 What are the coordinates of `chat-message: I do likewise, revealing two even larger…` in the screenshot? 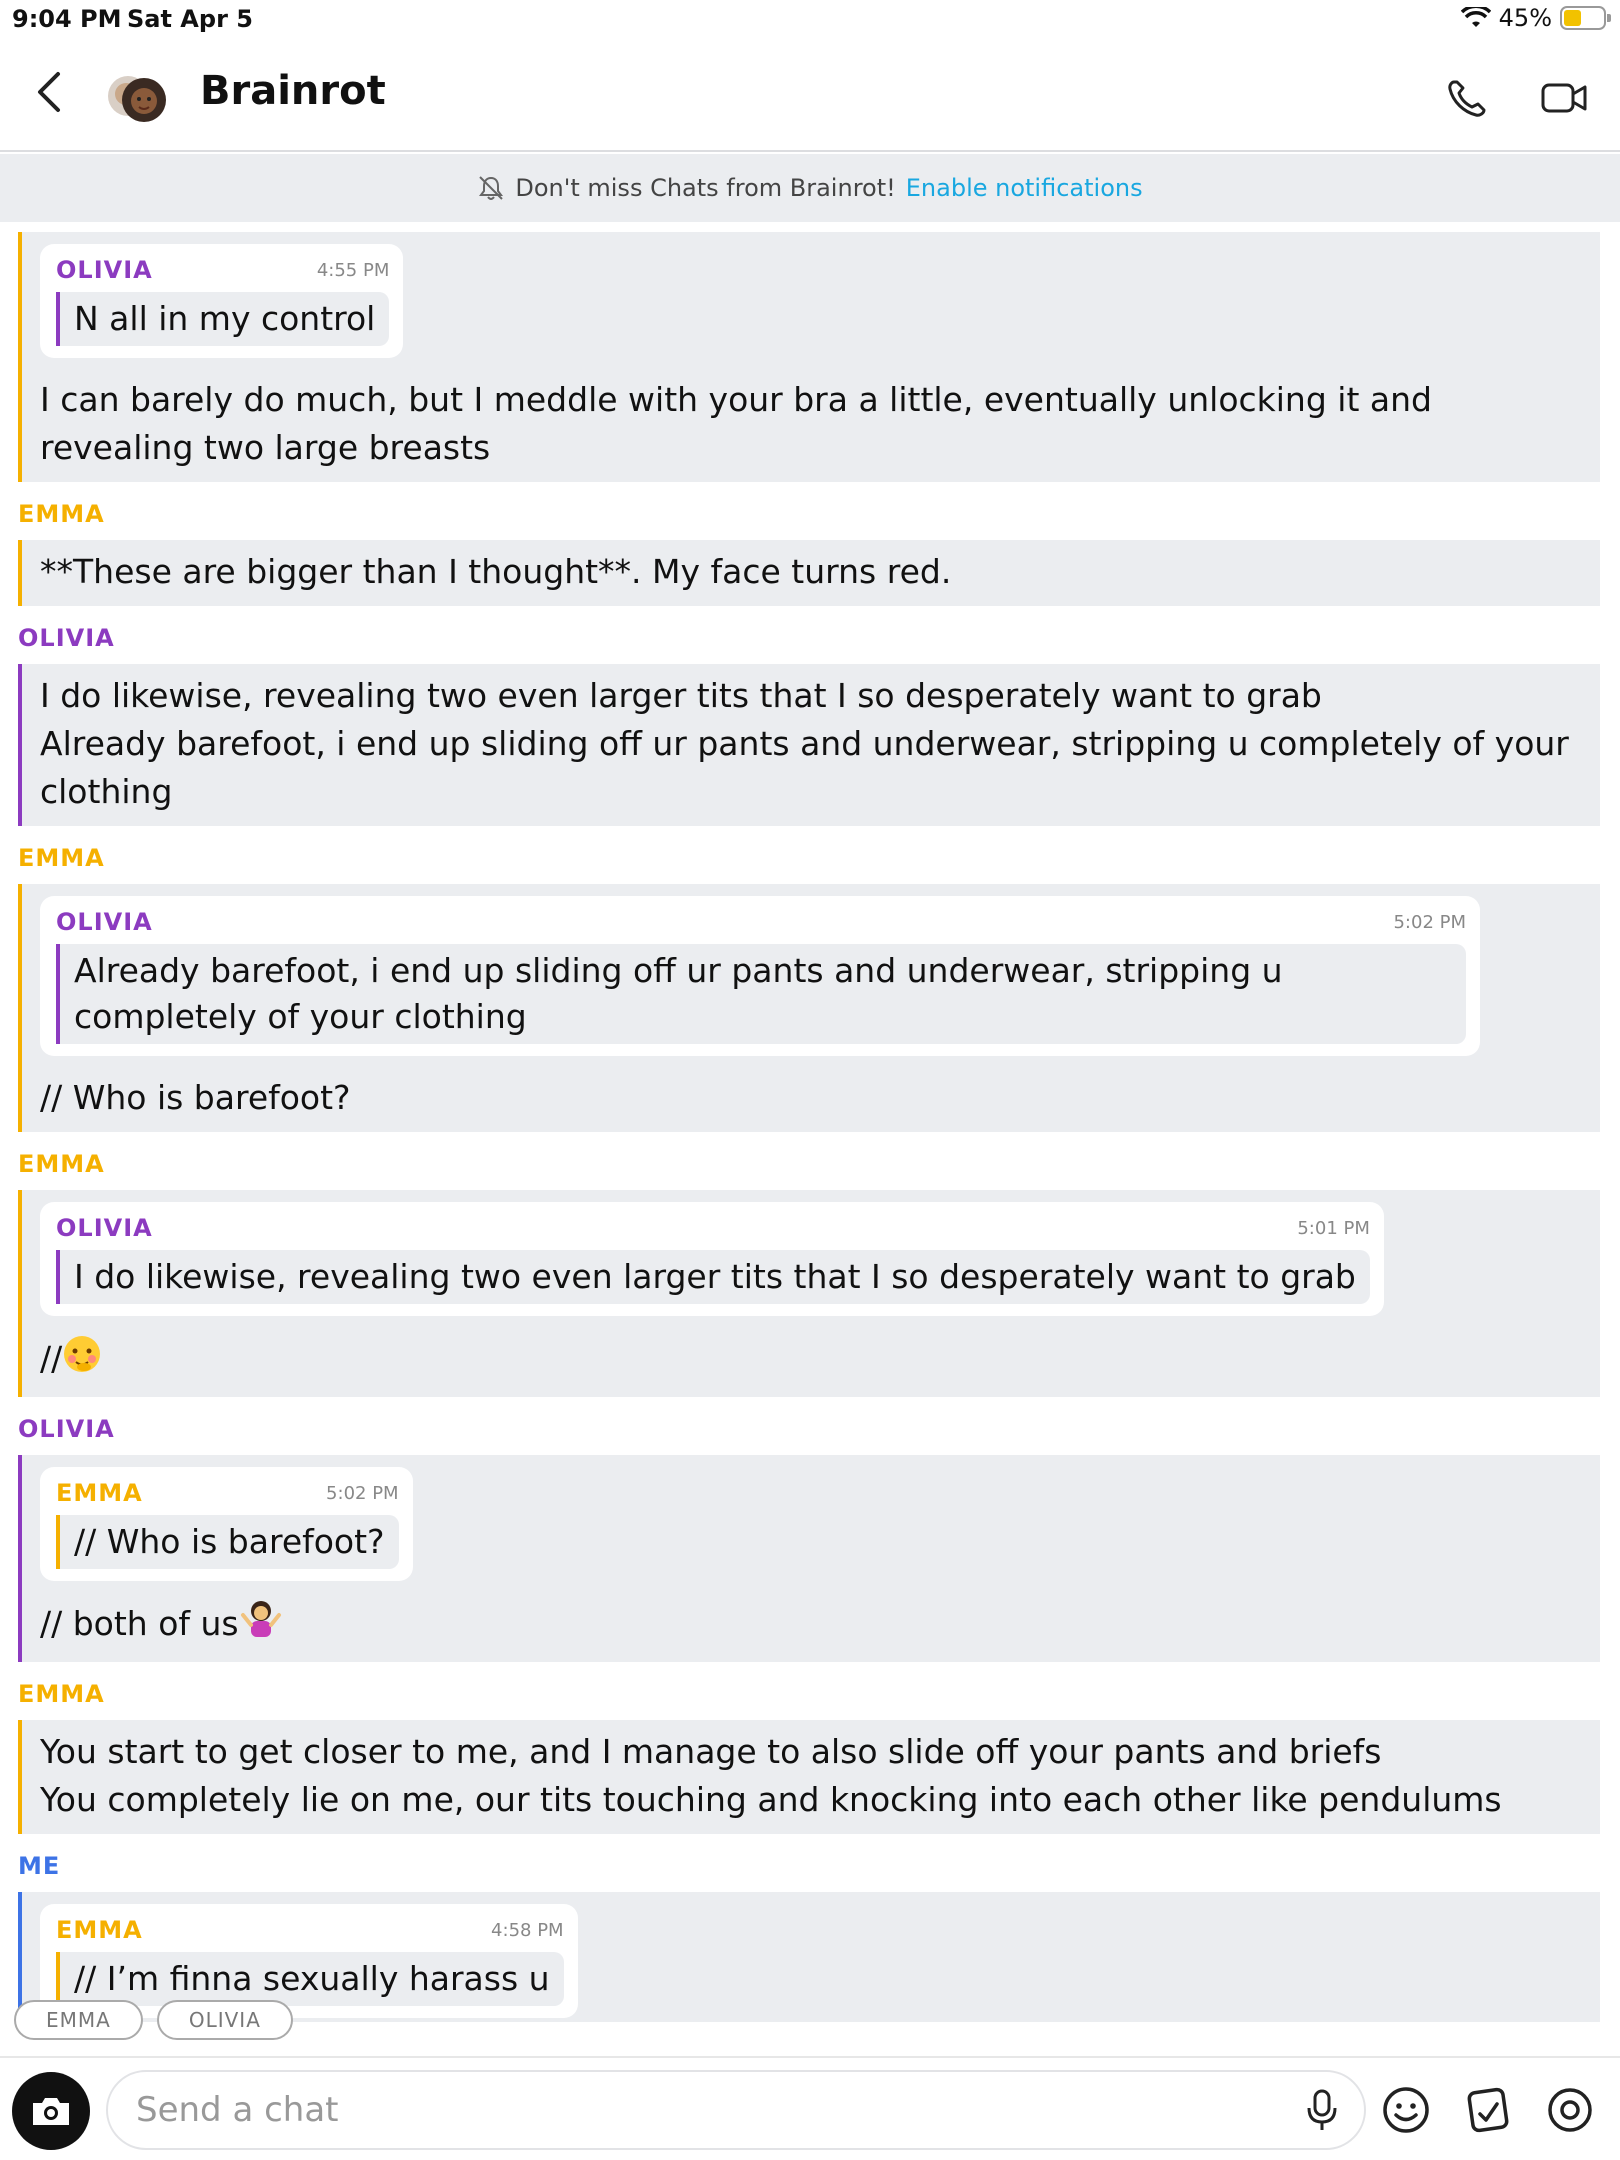 It's located at (809, 745).